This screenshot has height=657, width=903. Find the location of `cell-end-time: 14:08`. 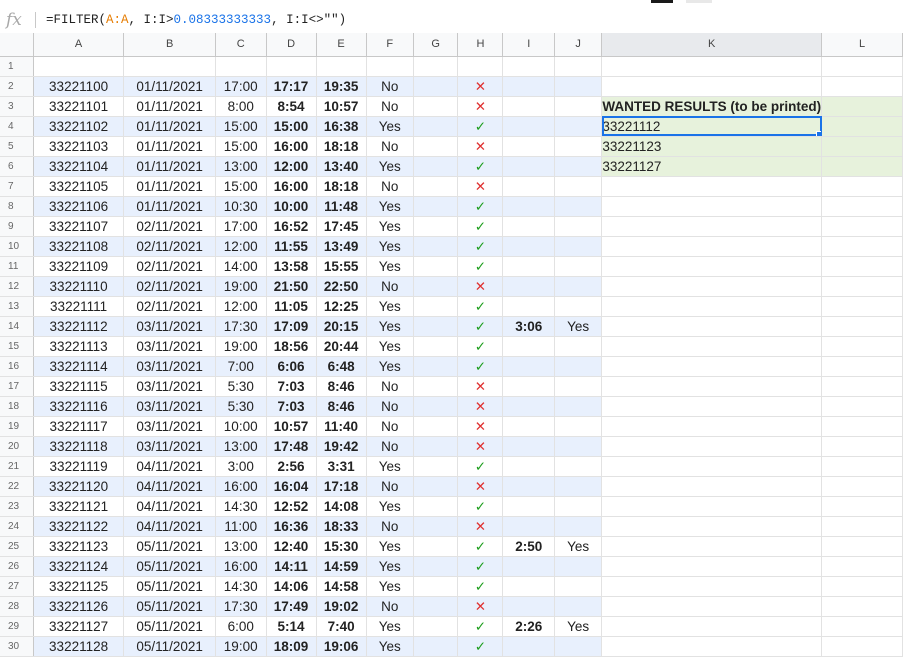

cell-end-time: 14:08 is located at coordinates (341, 506).